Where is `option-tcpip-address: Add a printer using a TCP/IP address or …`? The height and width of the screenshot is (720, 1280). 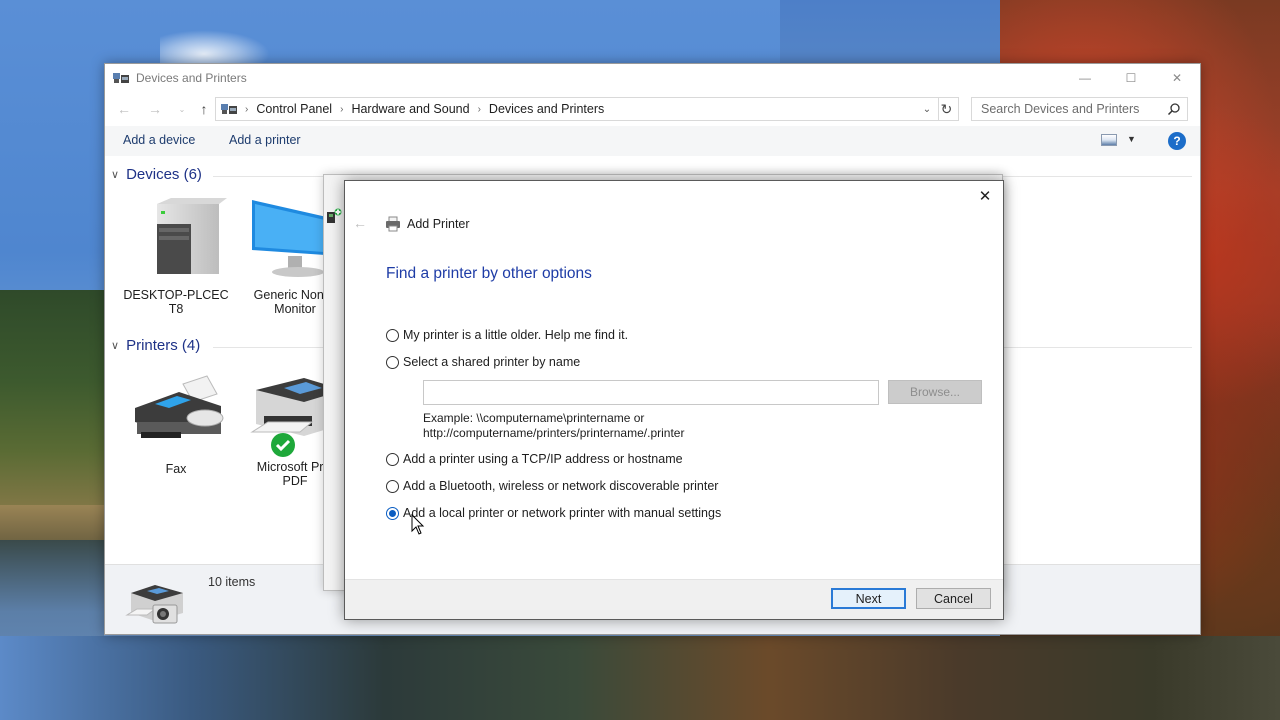 option-tcpip-address: Add a printer using a TCP/IP address or … is located at coordinates (534, 459).